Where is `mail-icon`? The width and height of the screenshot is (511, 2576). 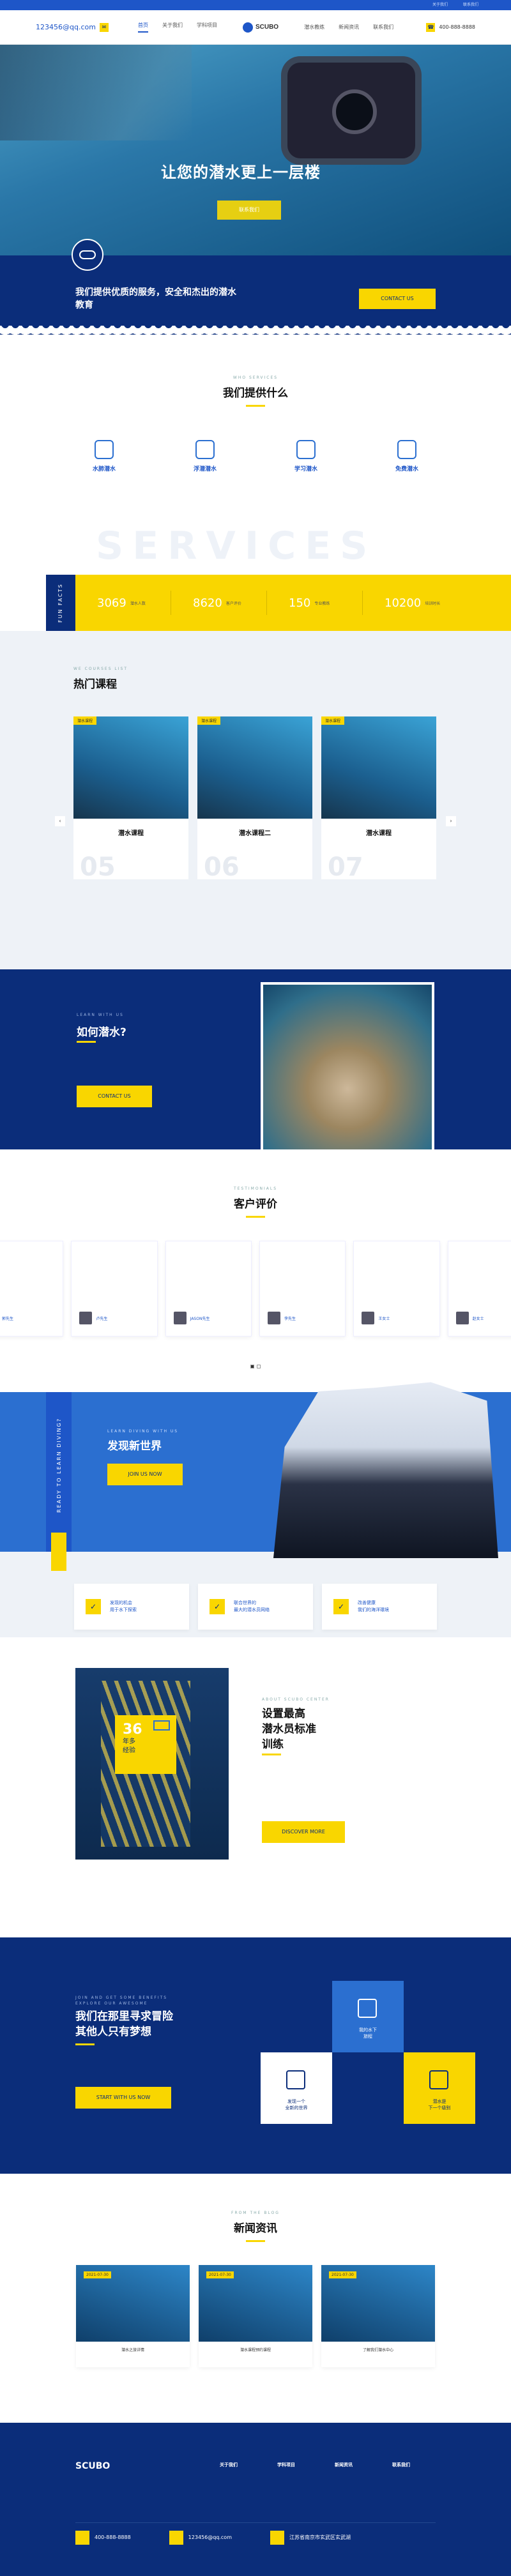 mail-icon is located at coordinates (176, 2538).